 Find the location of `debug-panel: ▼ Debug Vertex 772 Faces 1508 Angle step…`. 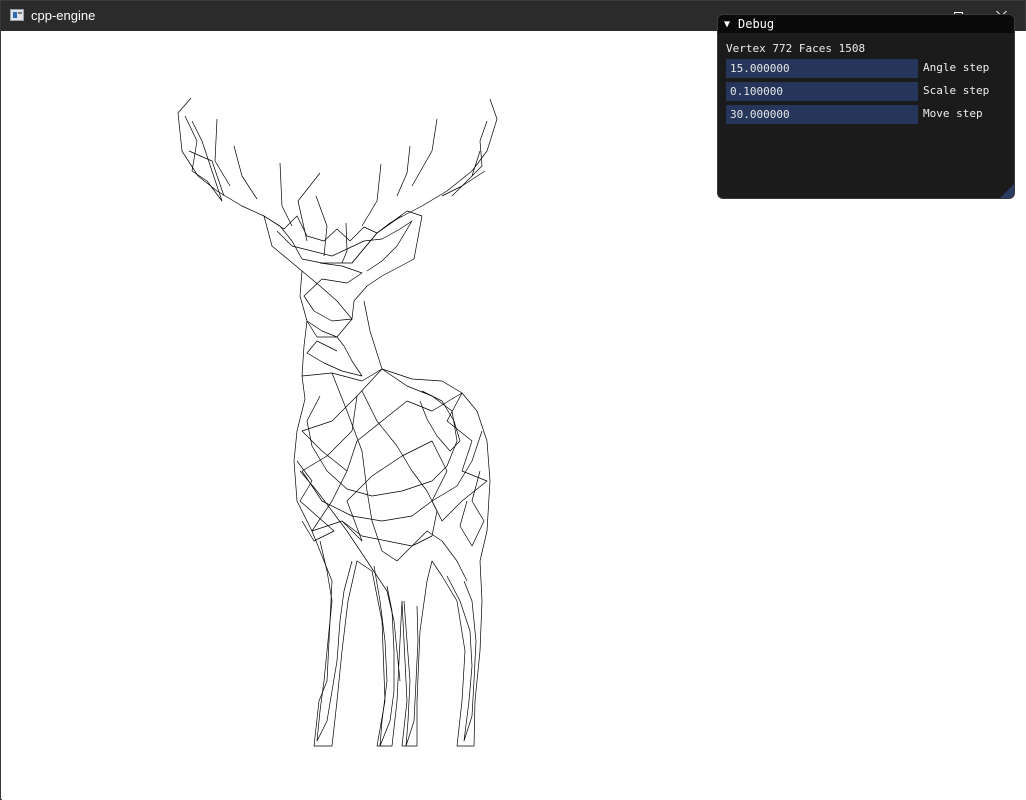

debug-panel: ▼ Debug Vertex 772 Faces 1508 Angle step… is located at coordinates (866, 106).